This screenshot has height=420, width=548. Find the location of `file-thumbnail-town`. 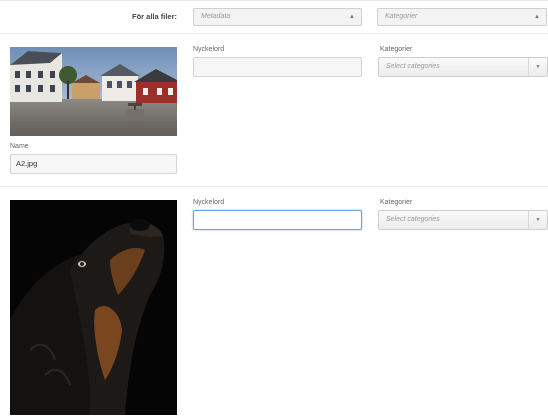

file-thumbnail-town is located at coordinates (93, 91).